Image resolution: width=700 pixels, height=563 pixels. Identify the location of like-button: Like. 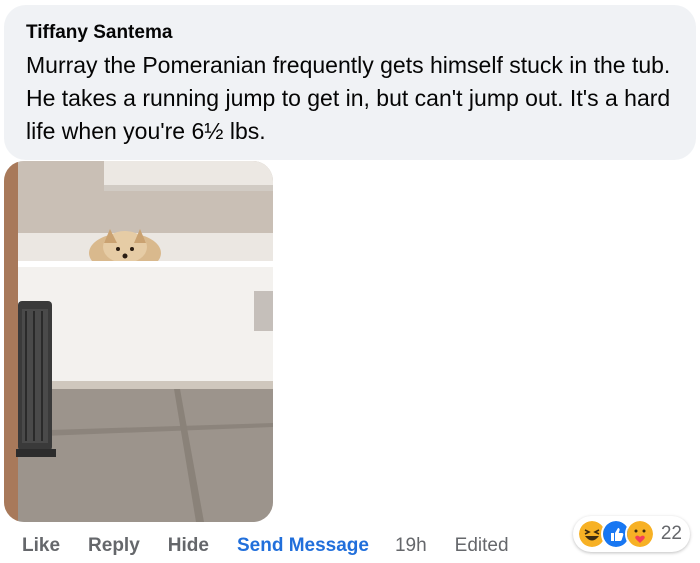
(41, 546).